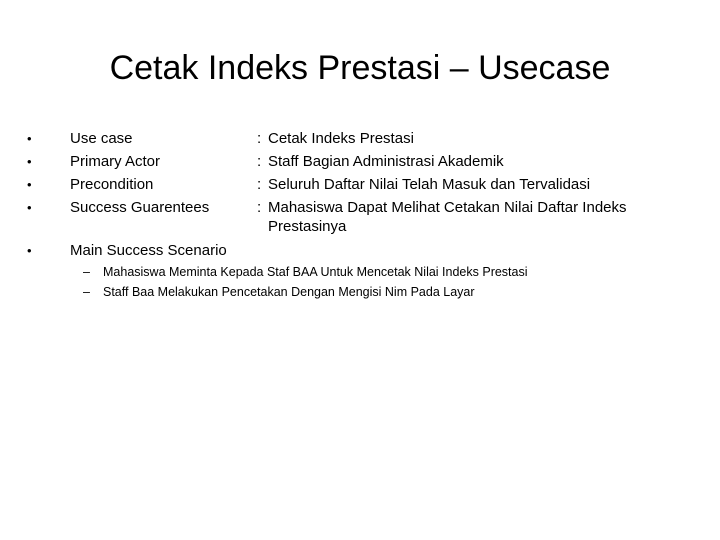 This screenshot has width=720, height=540. I want to click on field-value: : Cetak Indeks Prestasi, so click(462, 138).